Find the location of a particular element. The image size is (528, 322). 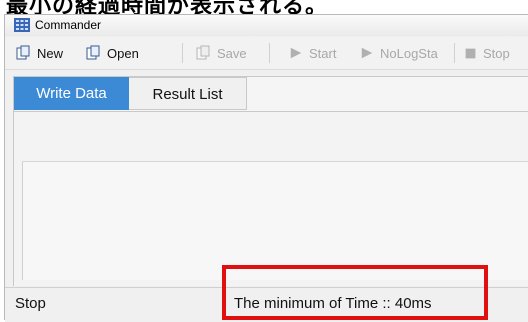

toolbar: New Open Save Start NoLogSta Stop is located at coordinates (266, 53).